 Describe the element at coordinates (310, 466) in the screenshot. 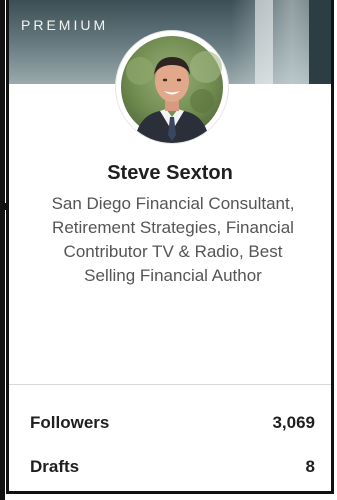

I see `drafts-count: 8` at that location.